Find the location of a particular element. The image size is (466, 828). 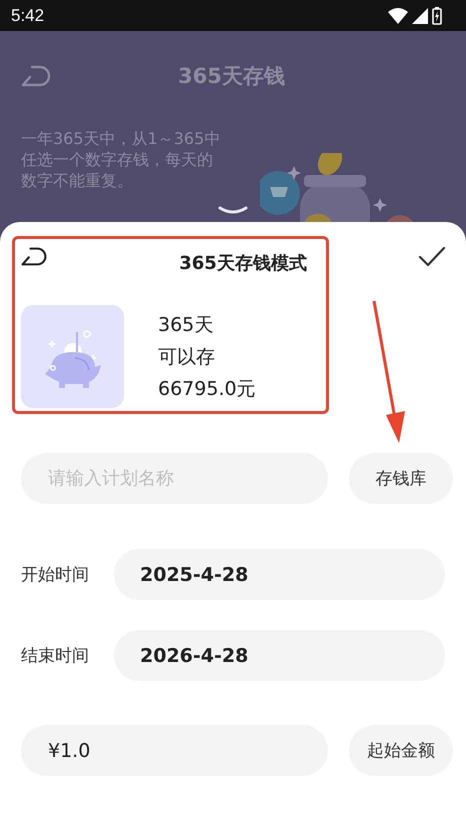

date-label: 结束时间 is located at coordinates (55, 656).